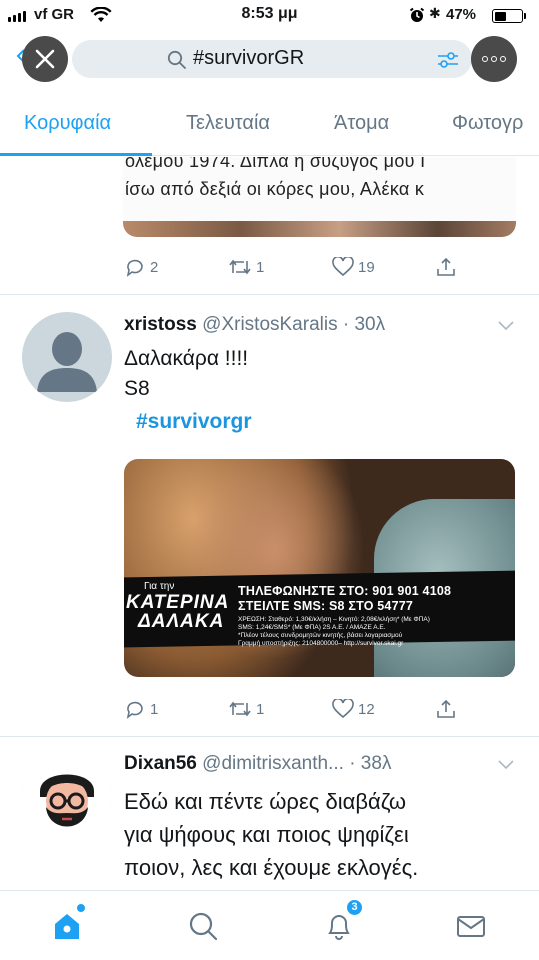 The image size is (539, 960). I want to click on media-text-line: ολεμου 1974. Διπλα η συζυγος μου Ι, so click(275, 164).